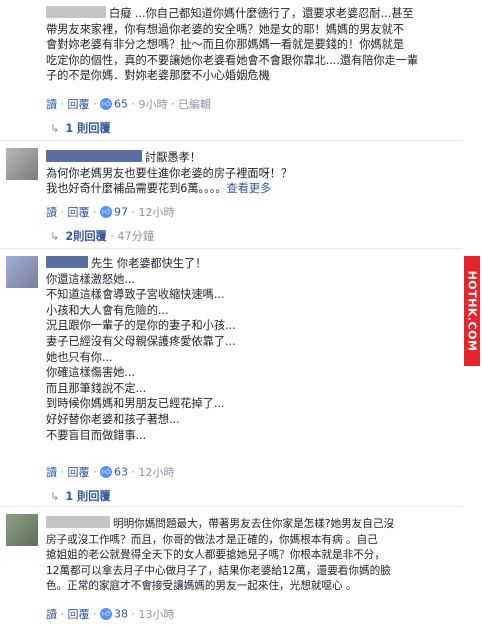 This screenshot has width=482, height=625. What do you see at coordinates (121, 614) in the screenshot?
I see `like-count: 38` at bounding box center [121, 614].